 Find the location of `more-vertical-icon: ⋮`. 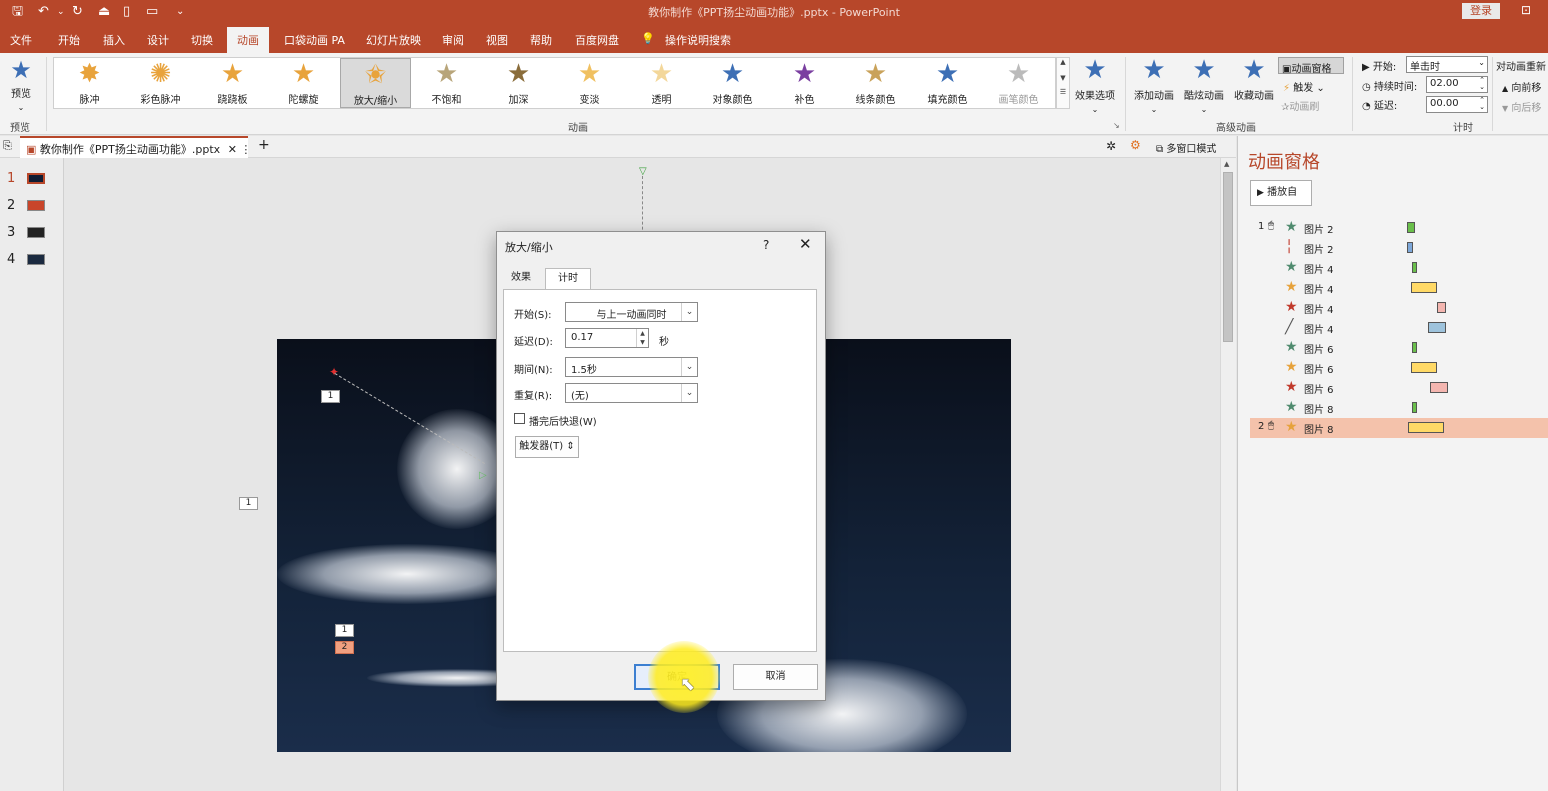

more-vertical-icon: ⋮ is located at coordinates (245, 149).